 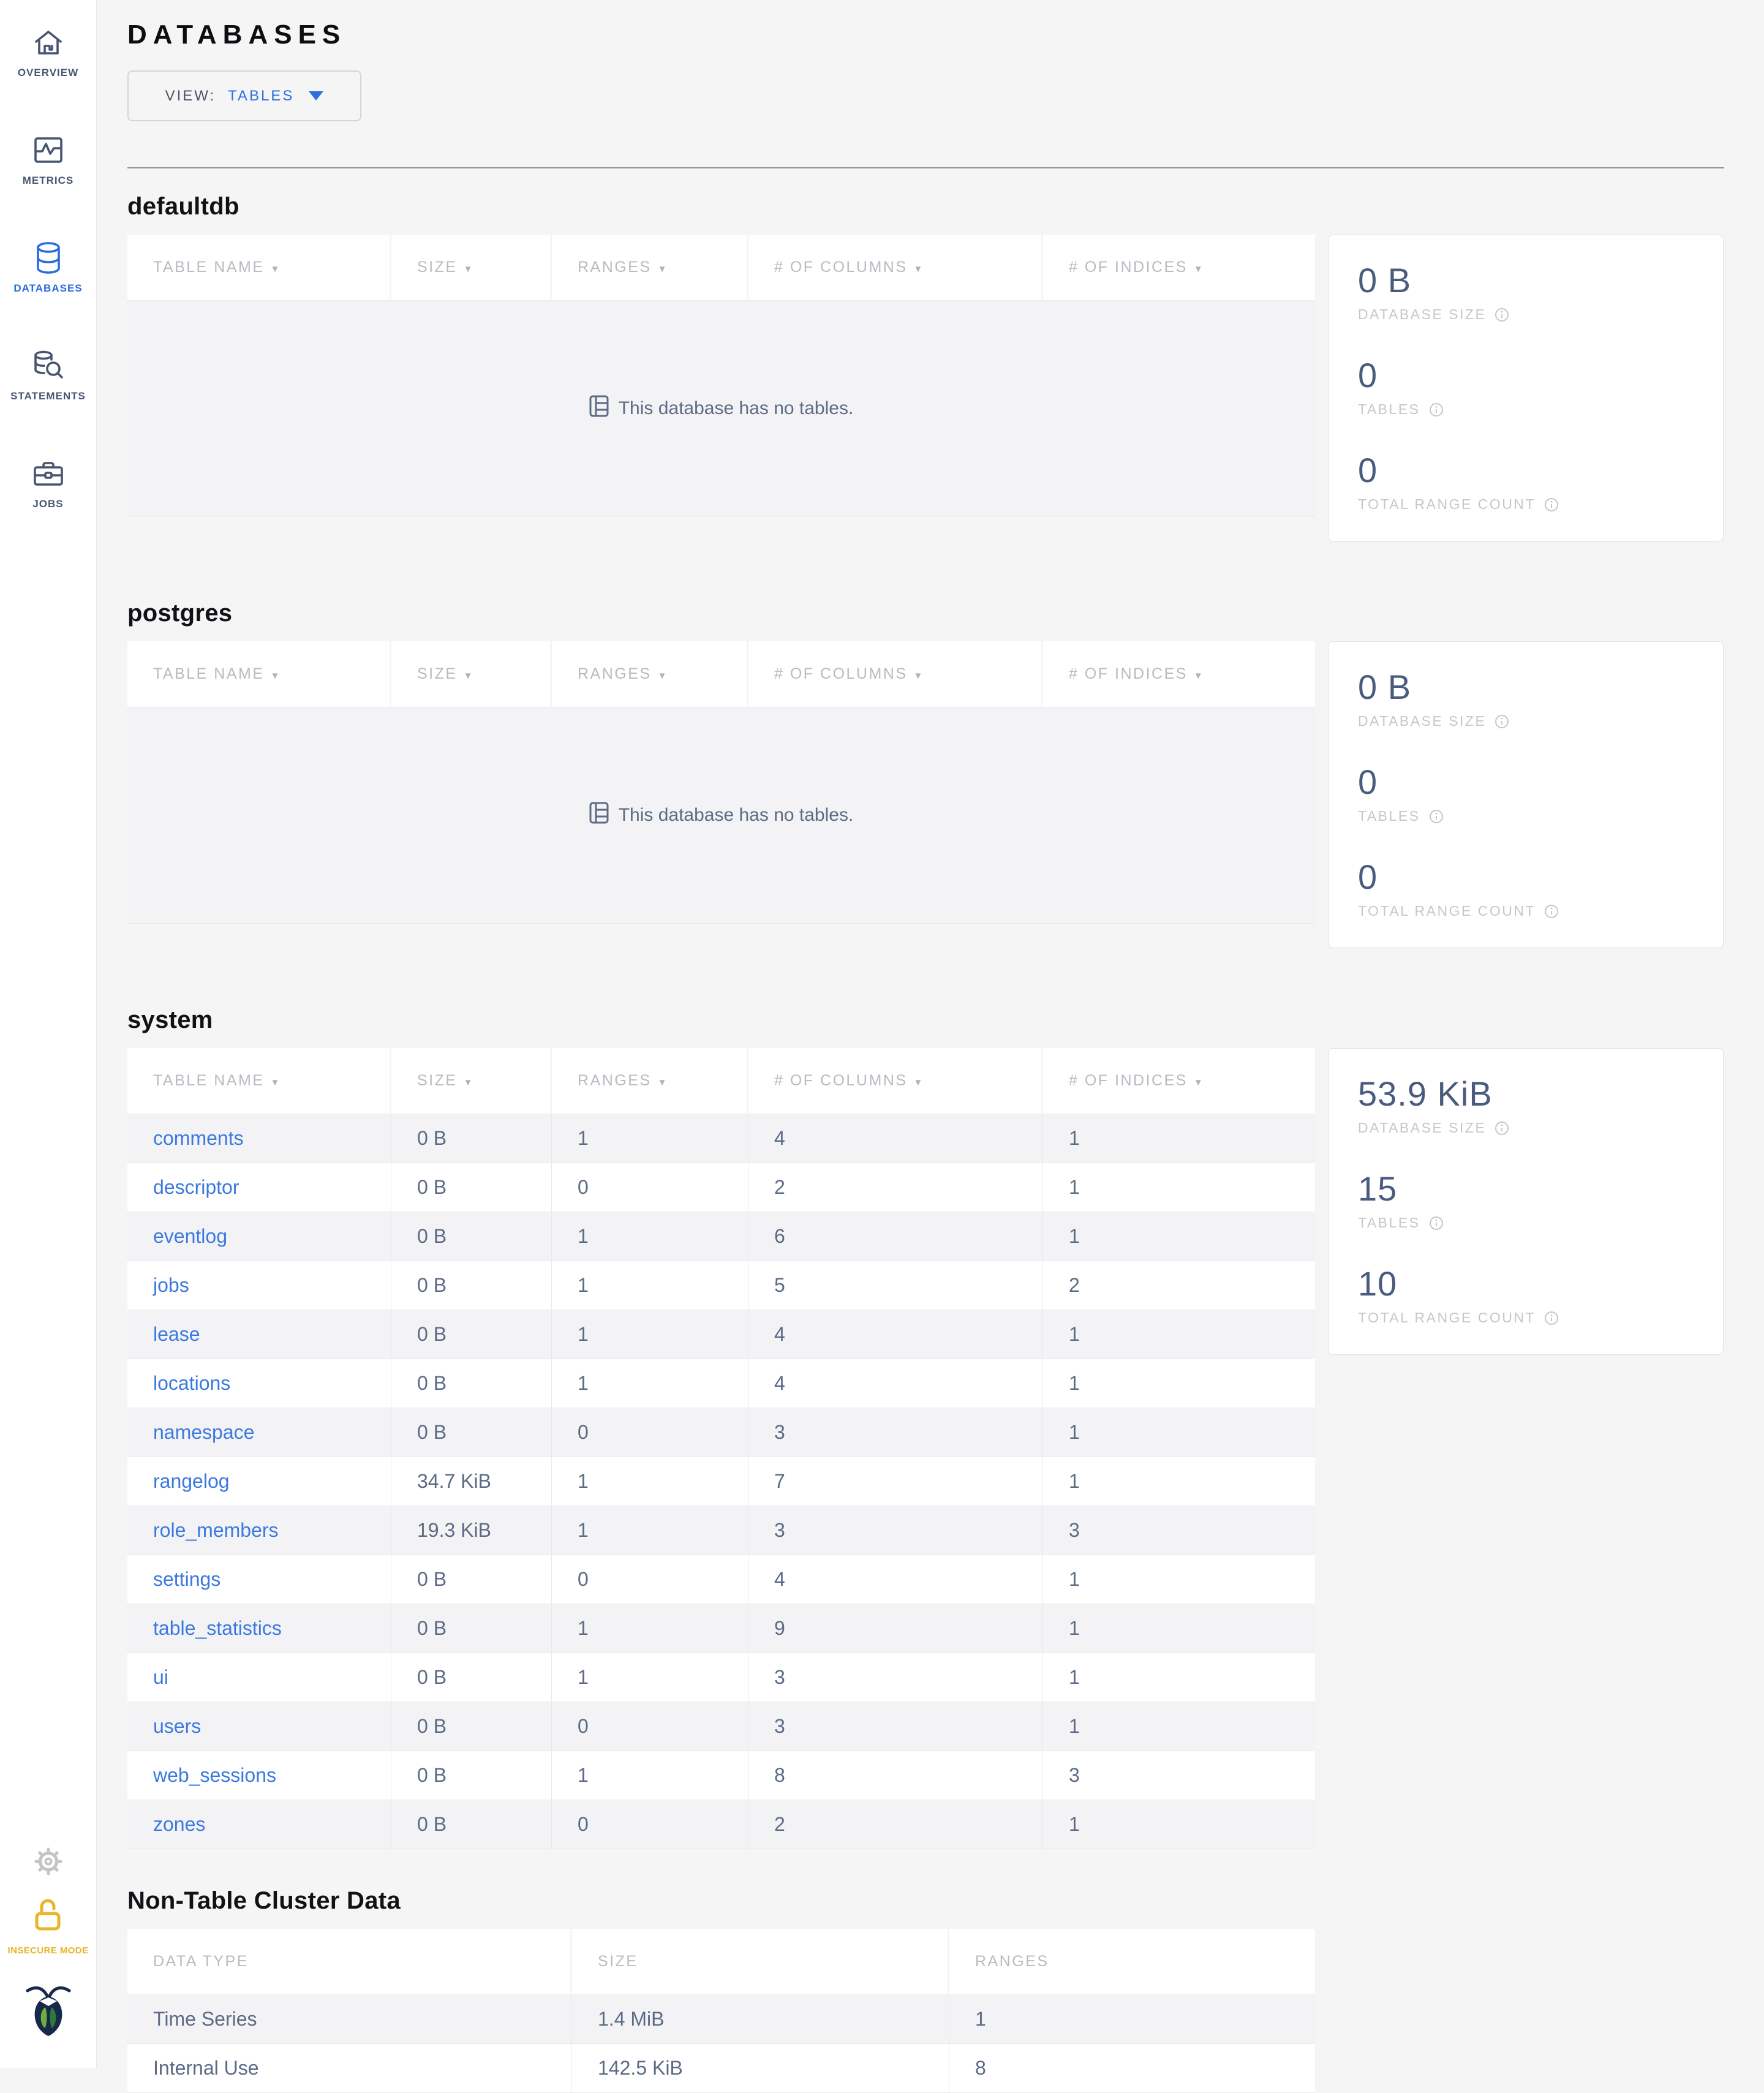 I want to click on table-row: eventlog 0 B161, so click(x=721, y=1236).